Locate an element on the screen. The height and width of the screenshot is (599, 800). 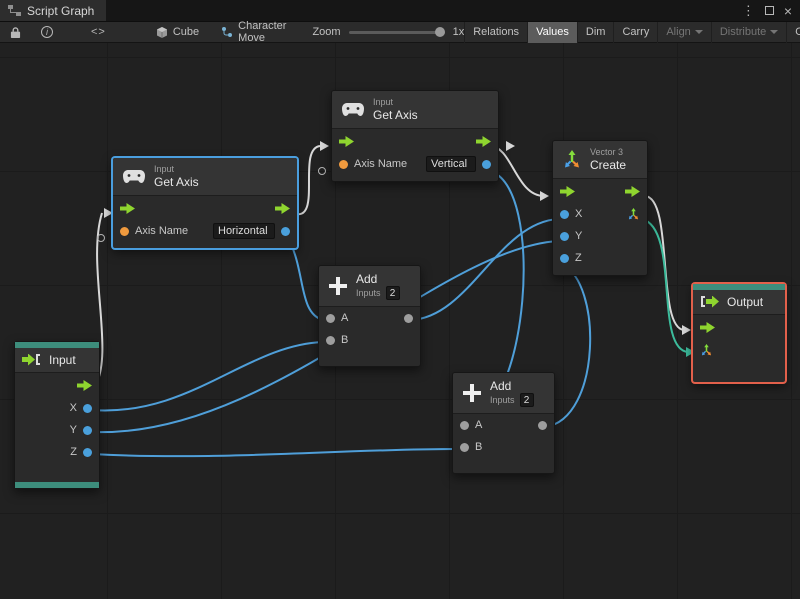
node-get-axis-horizontal: Input Get Axis Axis Name is located at coordinates (205, 203).